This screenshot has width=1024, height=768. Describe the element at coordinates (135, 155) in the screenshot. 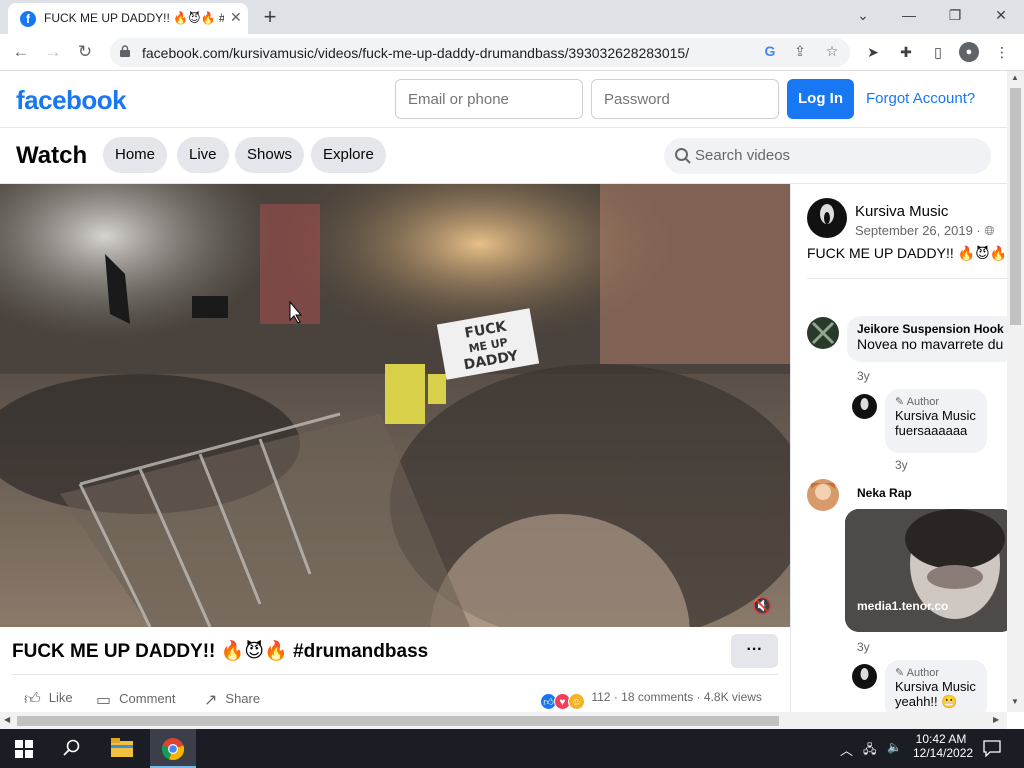

I see `nav-home: Home` at that location.